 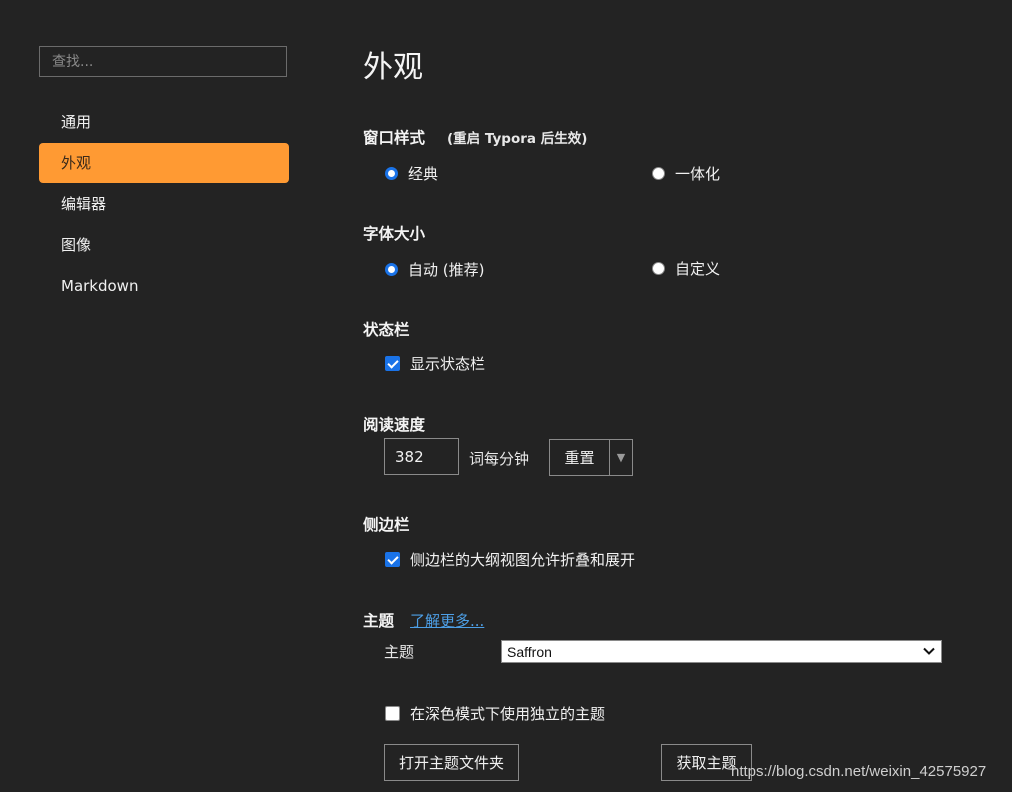 What do you see at coordinates (859, 771) in the screenshot?
I see `watermark: https://blog.csdn.net/weixin_42575927` at bounding box center [859, 771].